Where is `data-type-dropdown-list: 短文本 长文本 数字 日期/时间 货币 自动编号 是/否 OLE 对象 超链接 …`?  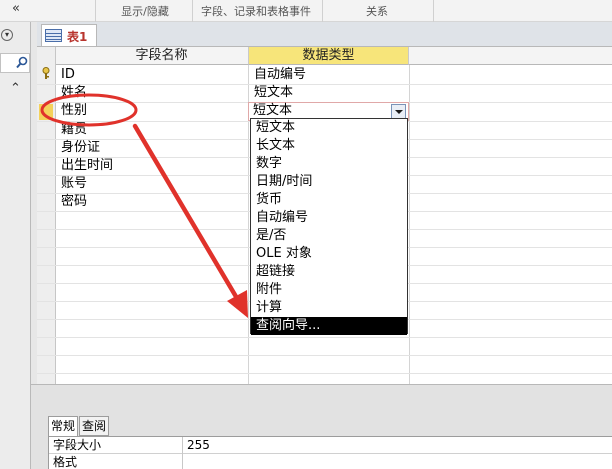 data-type-dropdown-list: 短文本 长文本 数字 日期/时间 货币 自动编号 是/否 OLE 对象 超链接 … is located at coordinates (329, 226).